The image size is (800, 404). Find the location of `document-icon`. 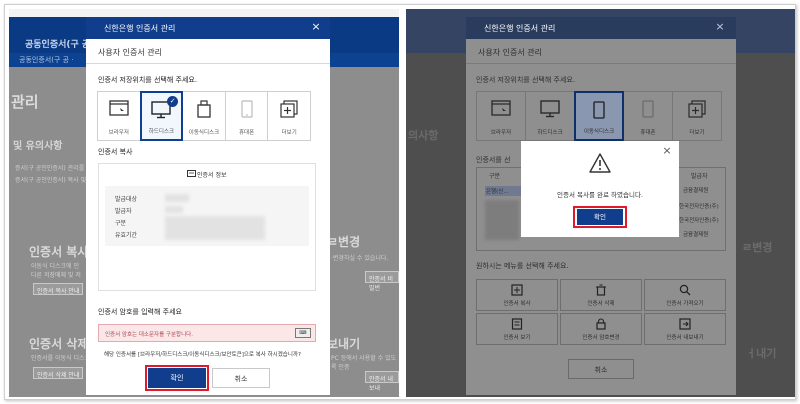

document-icon is located at coordinates (517, 324).